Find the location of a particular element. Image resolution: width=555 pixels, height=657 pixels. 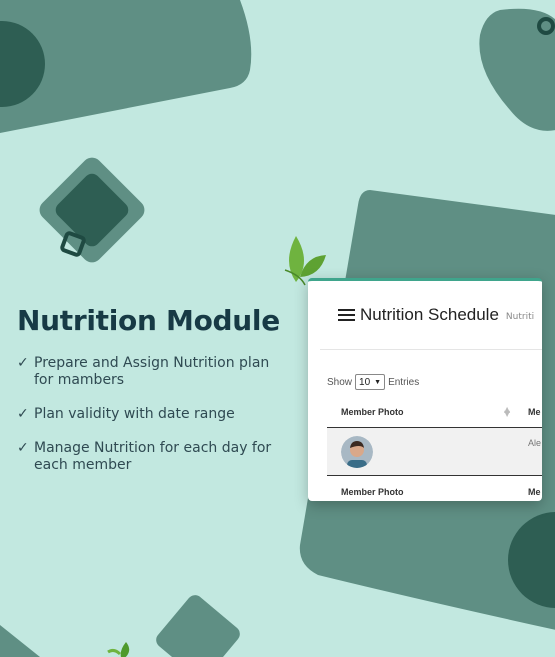

footer-header-name: Me is located at coordinates (534, 492).